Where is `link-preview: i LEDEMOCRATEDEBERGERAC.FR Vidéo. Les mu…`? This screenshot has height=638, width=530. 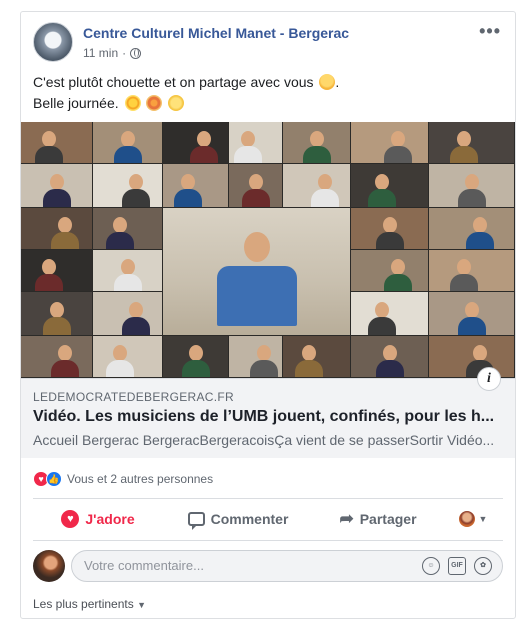
link-preview: i LEDEMOCRATEDEBERGERAC.FR Vidéo. Les mu… is located at coordinates (268, 412).